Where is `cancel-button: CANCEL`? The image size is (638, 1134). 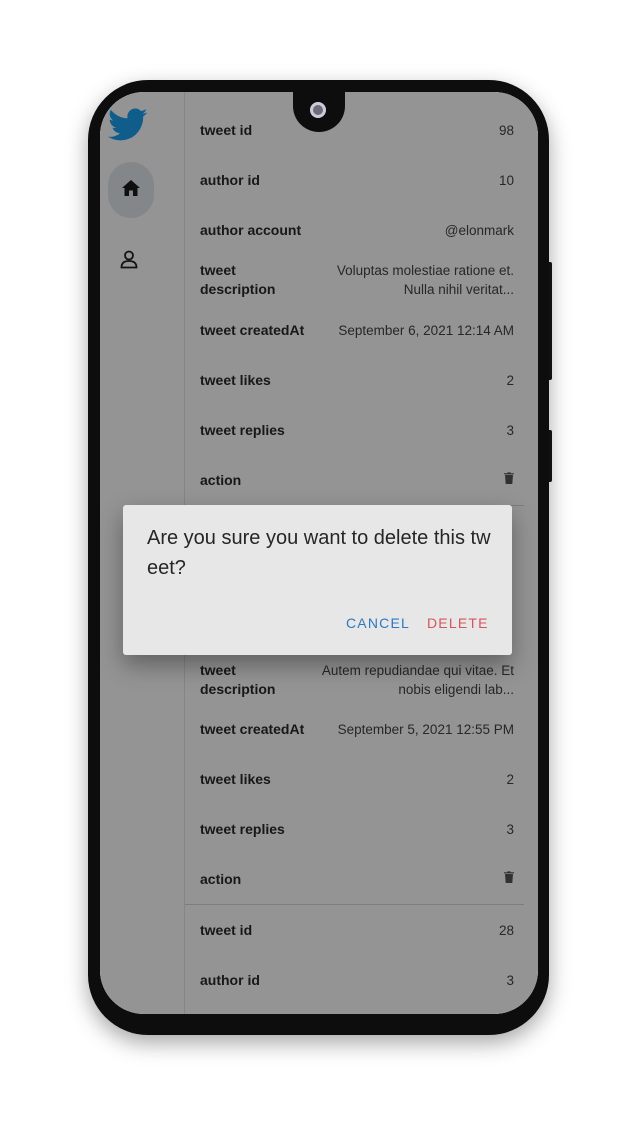
cancel-button: CANCEL is located at coordinates (378, 623).